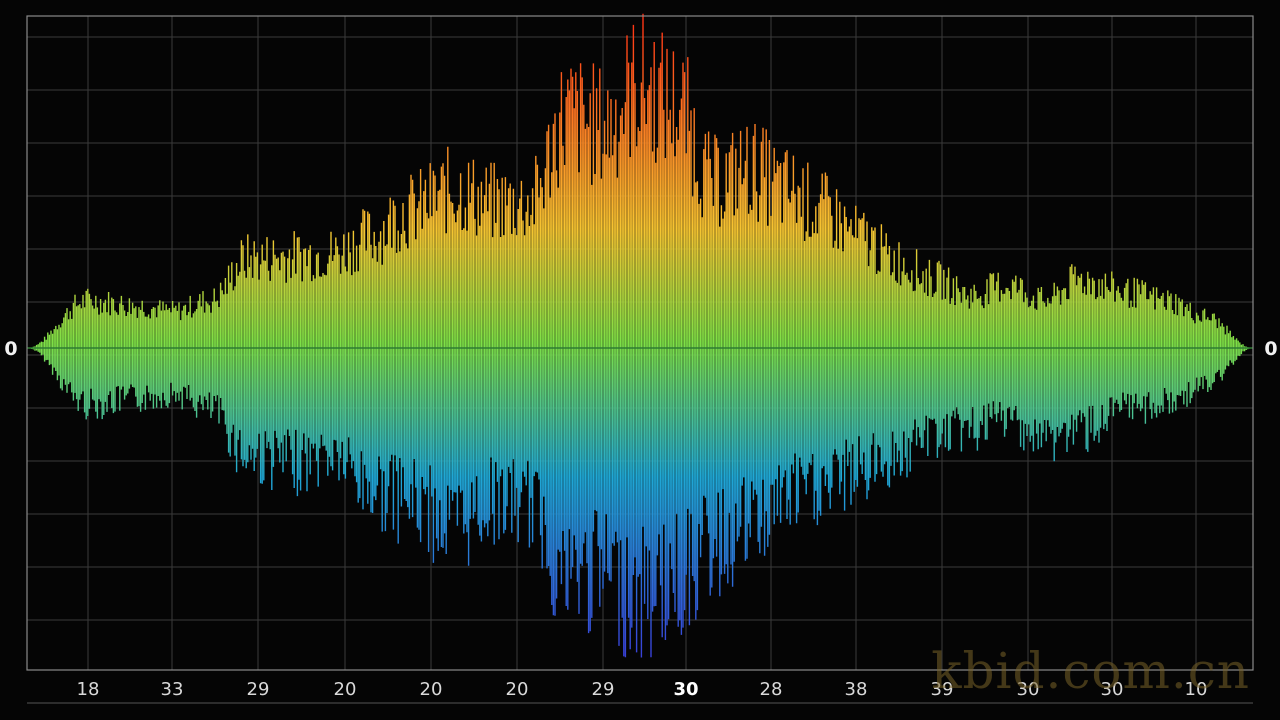 This screenshot has width=1280, height=720. What do you see at coordinates (771, 689) in the screenshot?
I see `x-tick-label: 28` at bounding box center [771, 689].